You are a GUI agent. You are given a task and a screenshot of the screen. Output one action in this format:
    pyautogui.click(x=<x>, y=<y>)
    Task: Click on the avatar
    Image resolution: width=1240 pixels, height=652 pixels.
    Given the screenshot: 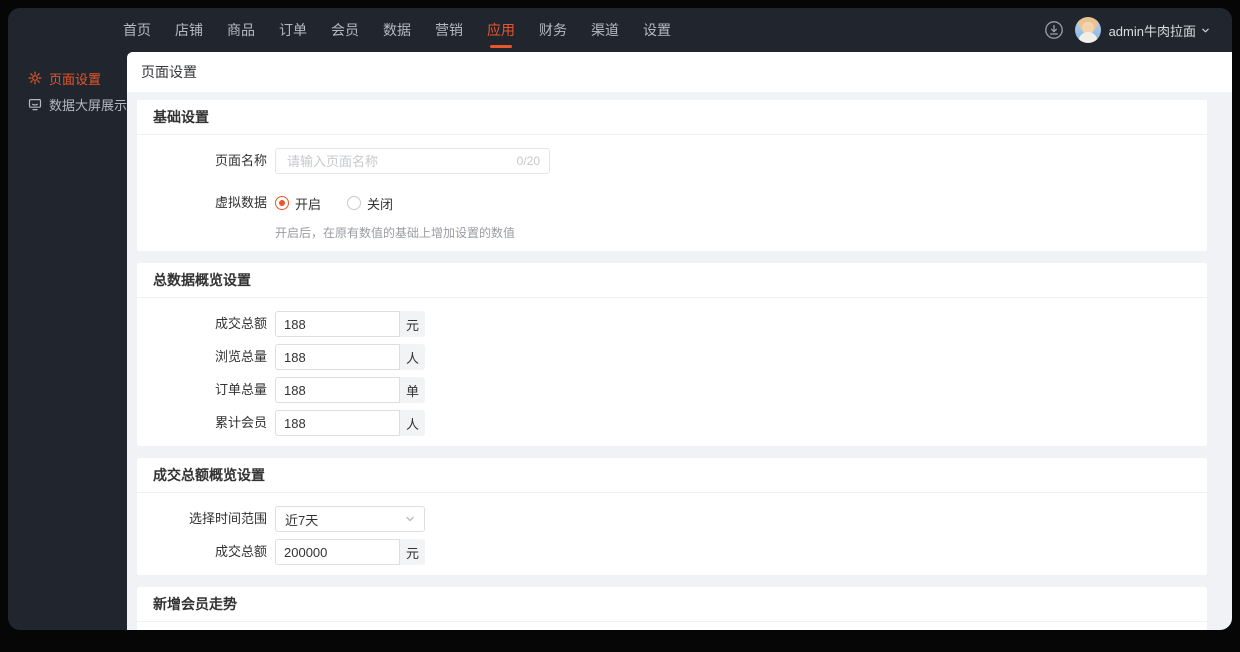 What is the action you would take?
    pyautogui.click(x=1087, y=30)
    